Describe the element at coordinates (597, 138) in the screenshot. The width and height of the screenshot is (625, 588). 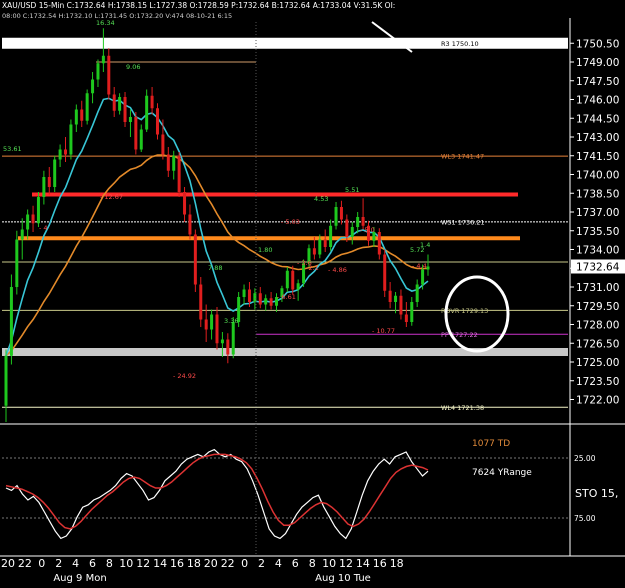
I see `price-tick-label: 1743.00` at that location.